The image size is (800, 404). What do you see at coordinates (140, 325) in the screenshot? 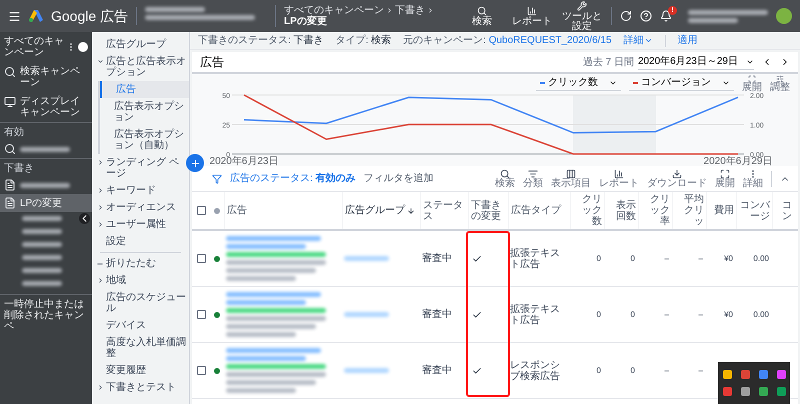
I see `nav-item: デバイス` at bounding box center [140, 325].